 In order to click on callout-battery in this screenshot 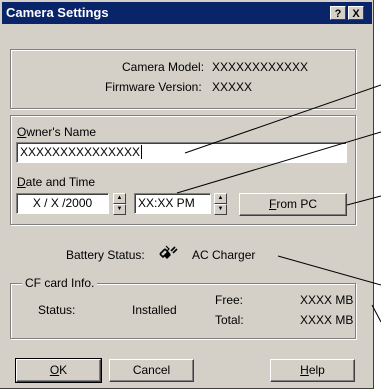, I will do `click(329, 270)`.